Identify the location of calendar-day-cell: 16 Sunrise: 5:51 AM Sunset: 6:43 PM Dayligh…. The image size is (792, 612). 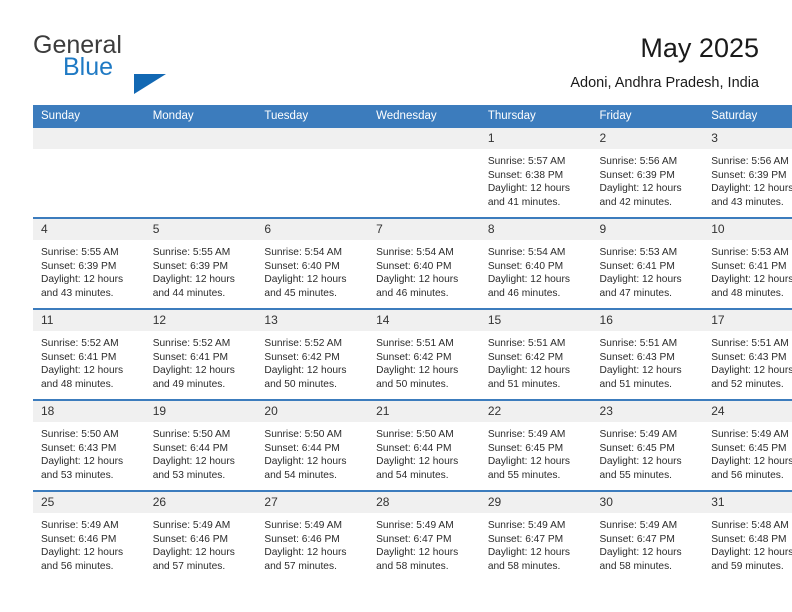
(647, 354).